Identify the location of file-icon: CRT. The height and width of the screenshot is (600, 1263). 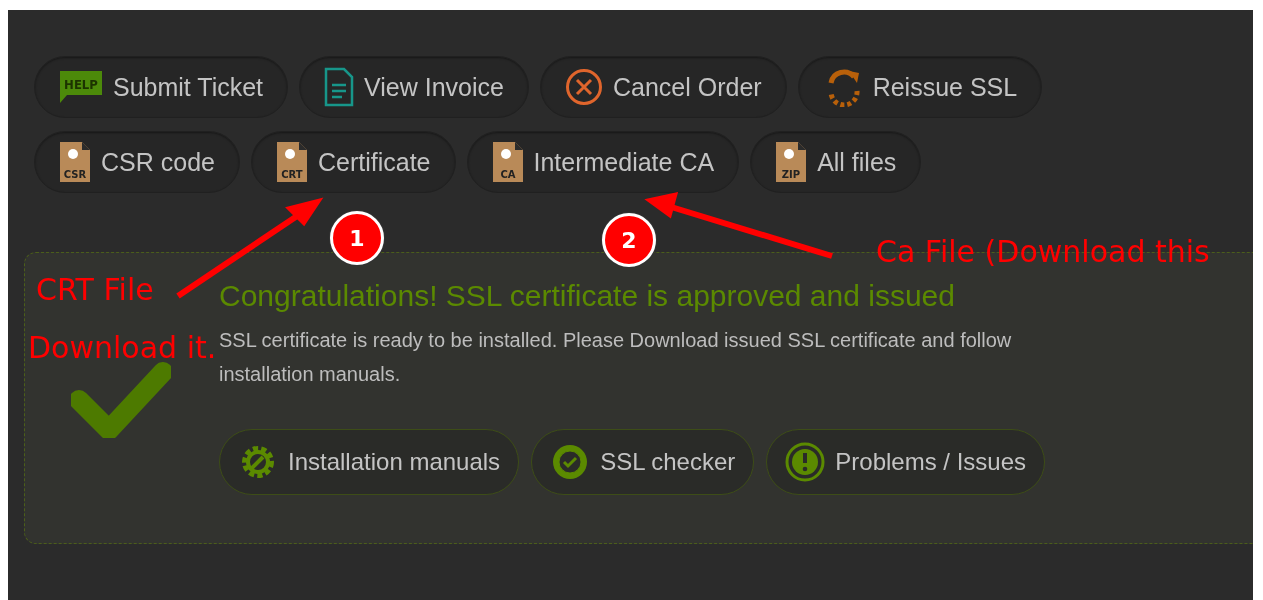
(291, 162).